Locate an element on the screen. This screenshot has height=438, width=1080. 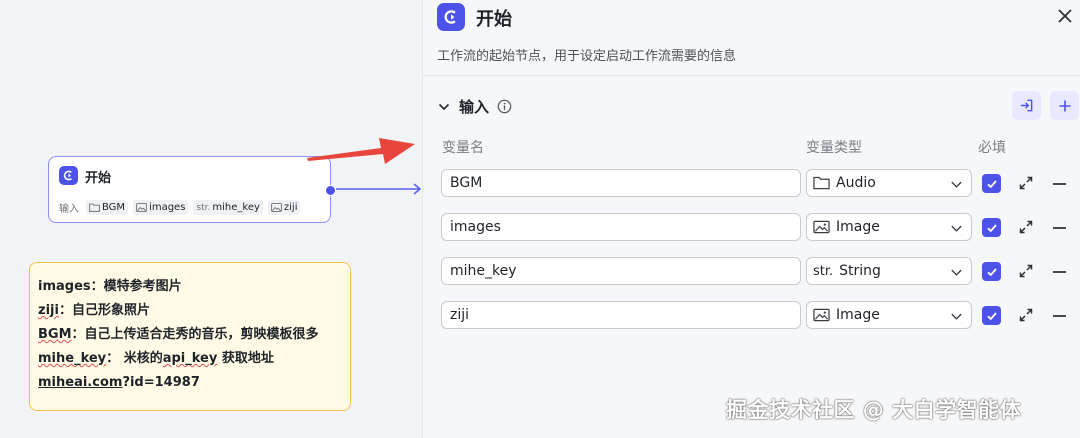
start-node-inputs: 输入 BGM images str. mihe_key ziji is located at coordinates (180, 207).